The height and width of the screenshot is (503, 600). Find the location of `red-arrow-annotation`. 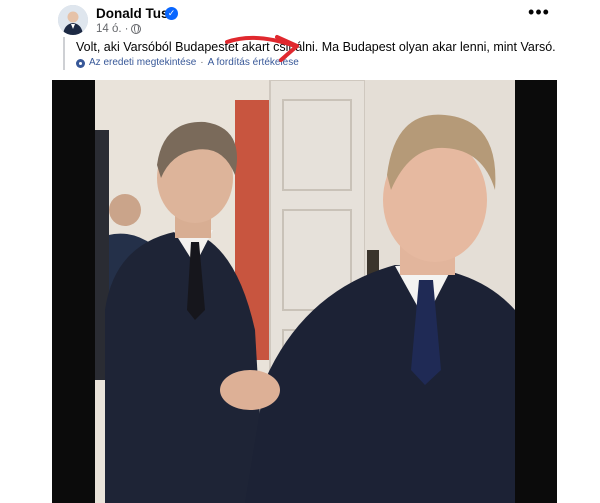

red-arrow-annotation is located at coordinates (262, 48).